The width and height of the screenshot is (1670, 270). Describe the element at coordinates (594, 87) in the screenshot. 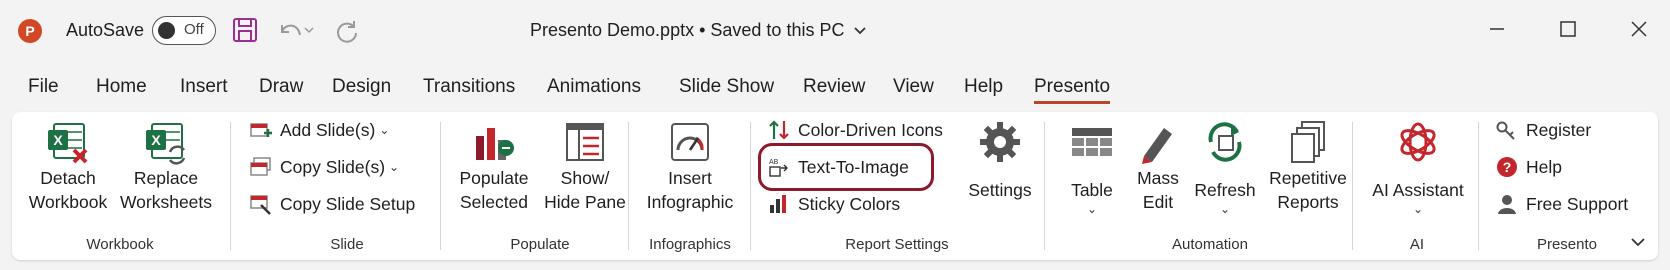

I see `tab-animations: Animations` at that location.